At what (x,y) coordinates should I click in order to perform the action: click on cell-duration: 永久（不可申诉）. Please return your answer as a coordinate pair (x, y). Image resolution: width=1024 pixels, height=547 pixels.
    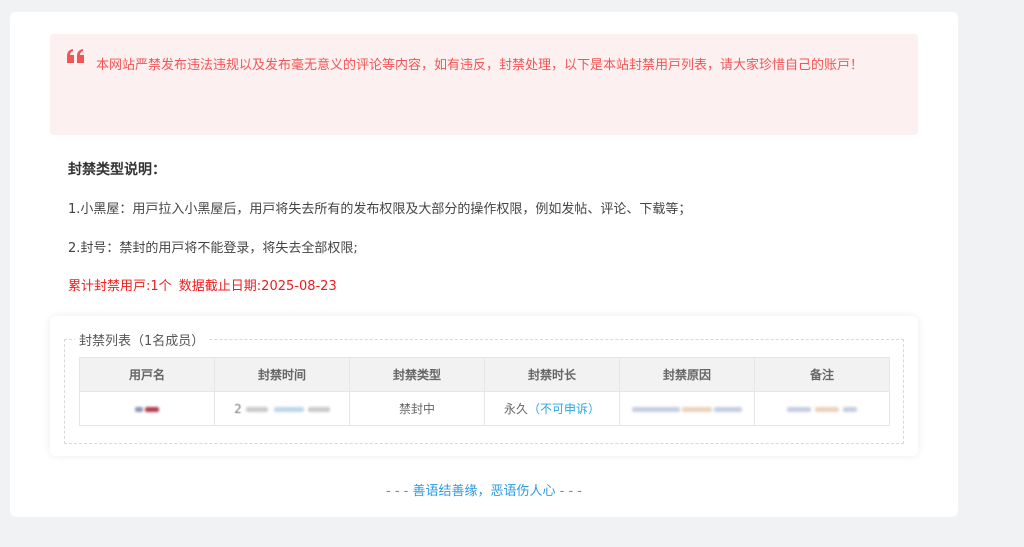
    Looking at the image, I should click on (552, 408).